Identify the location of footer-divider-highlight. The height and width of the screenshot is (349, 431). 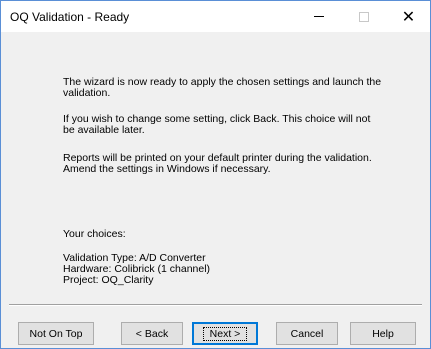
(215, 305).